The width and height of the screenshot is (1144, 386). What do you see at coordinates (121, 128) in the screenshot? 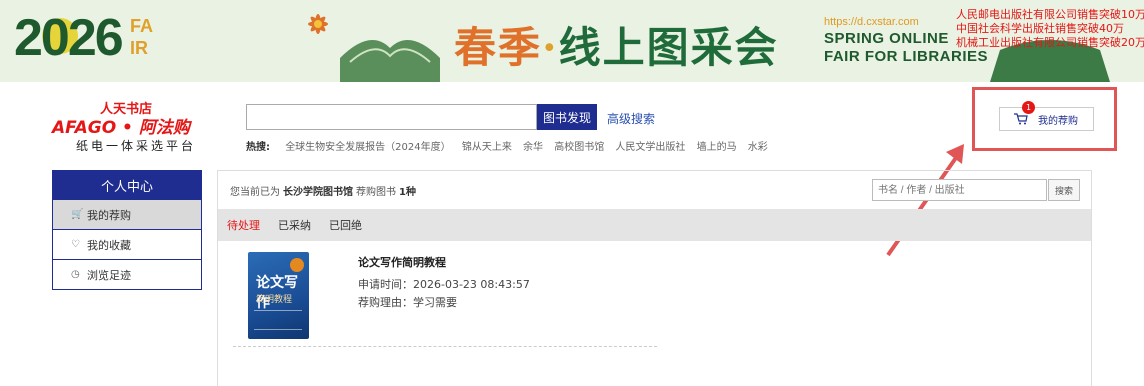
I see `logo-brand: AFAGO • 阿法购` at bounding box center [121, 128].